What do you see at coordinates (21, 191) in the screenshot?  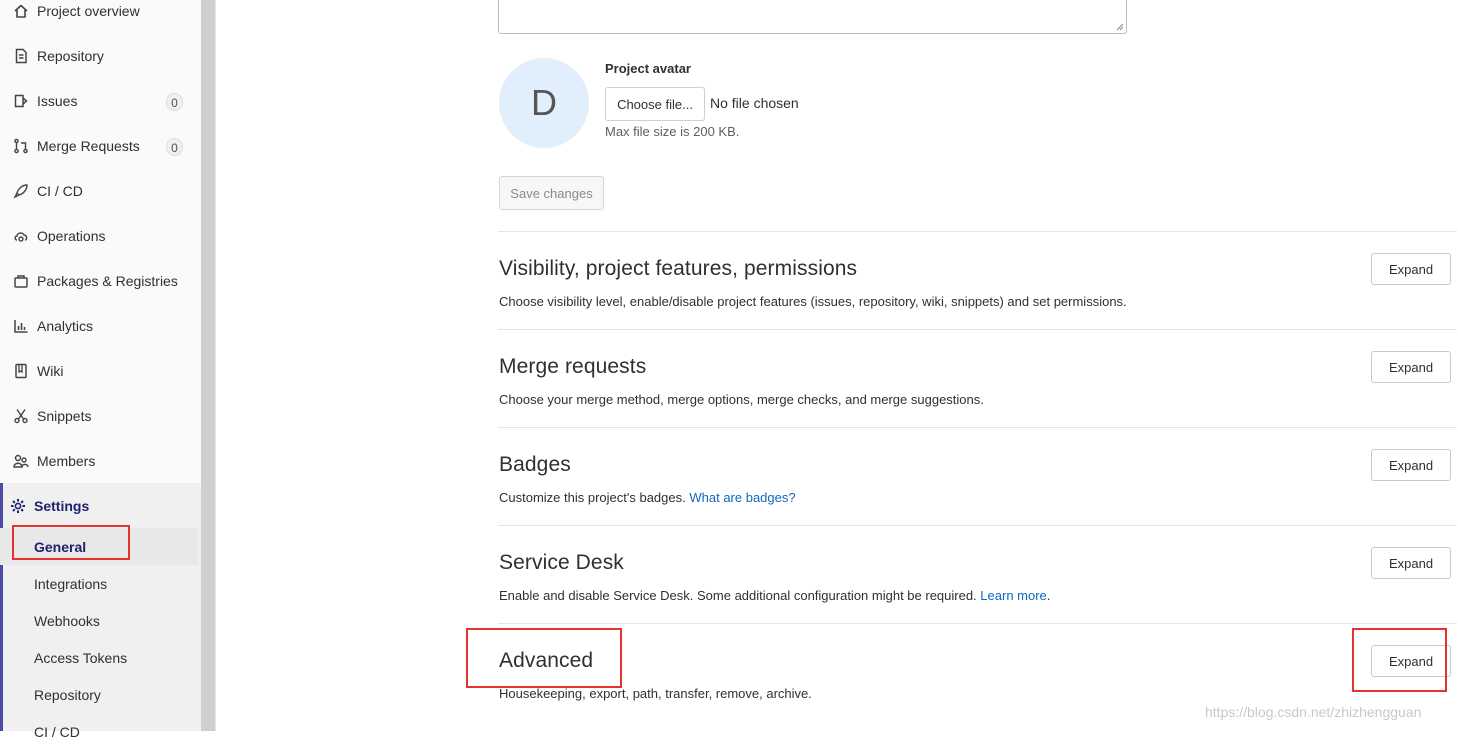 I see `rocket-icon` at bounding box center [21, 191].